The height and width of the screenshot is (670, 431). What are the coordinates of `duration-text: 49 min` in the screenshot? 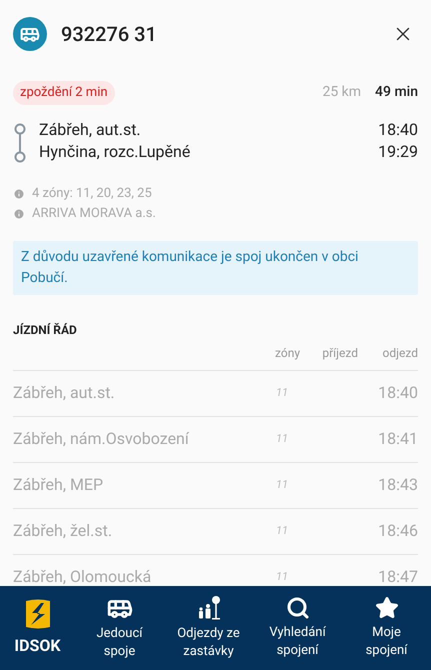 It's located at (396, 92).